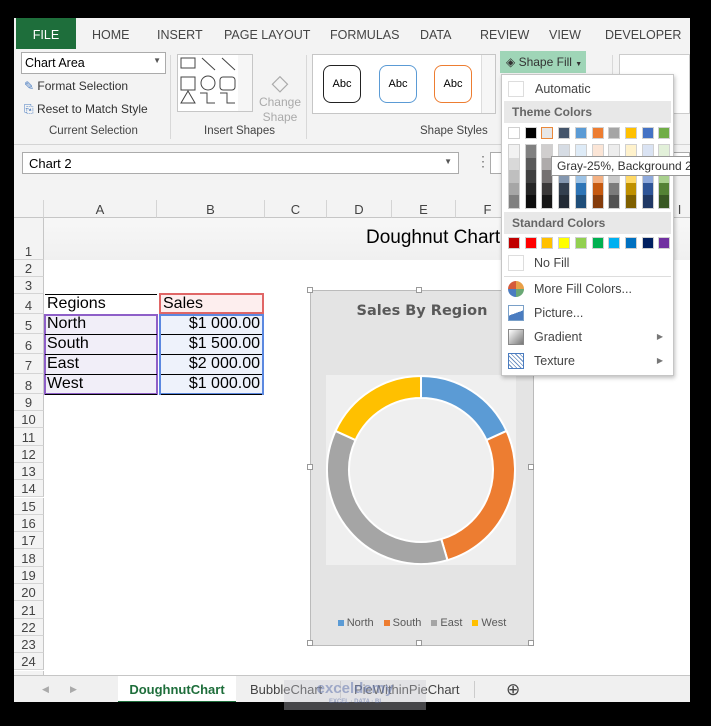  Describe the element at coordinates (364, 33) in the screenshot. I see `tab-formulas: FORMULAS` at that location.